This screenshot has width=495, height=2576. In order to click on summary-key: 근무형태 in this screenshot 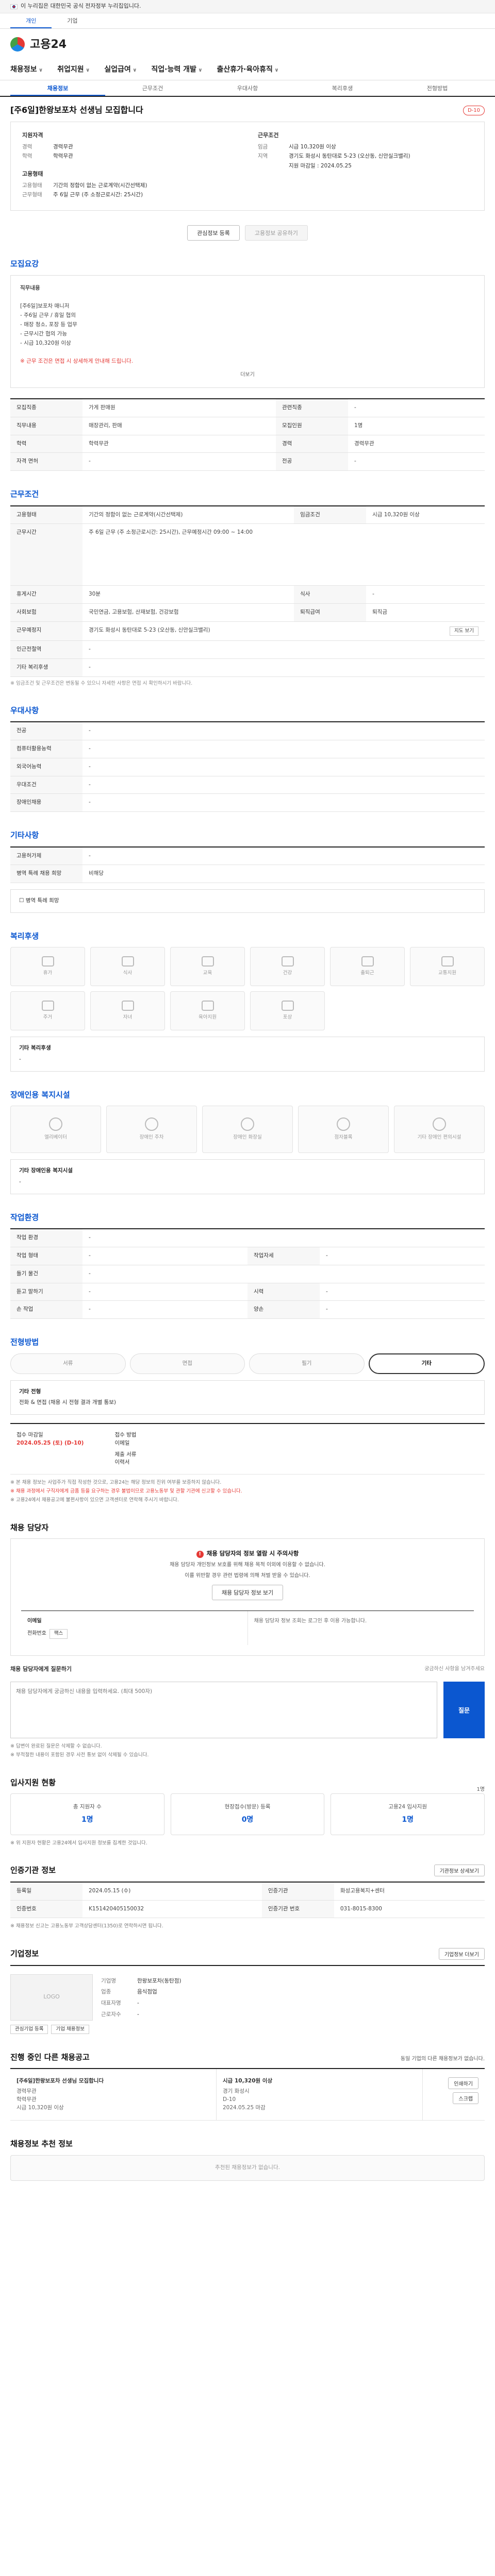, I will do `click(32, 195)`.